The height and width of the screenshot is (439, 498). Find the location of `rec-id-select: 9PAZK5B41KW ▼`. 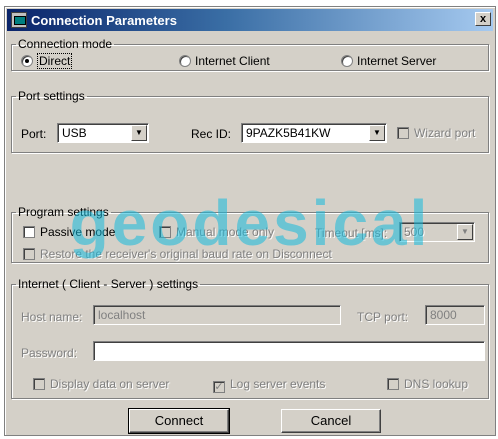

rec-id-select: 9PAZK5B41KW ▼ is located at coordinates (314, 133).